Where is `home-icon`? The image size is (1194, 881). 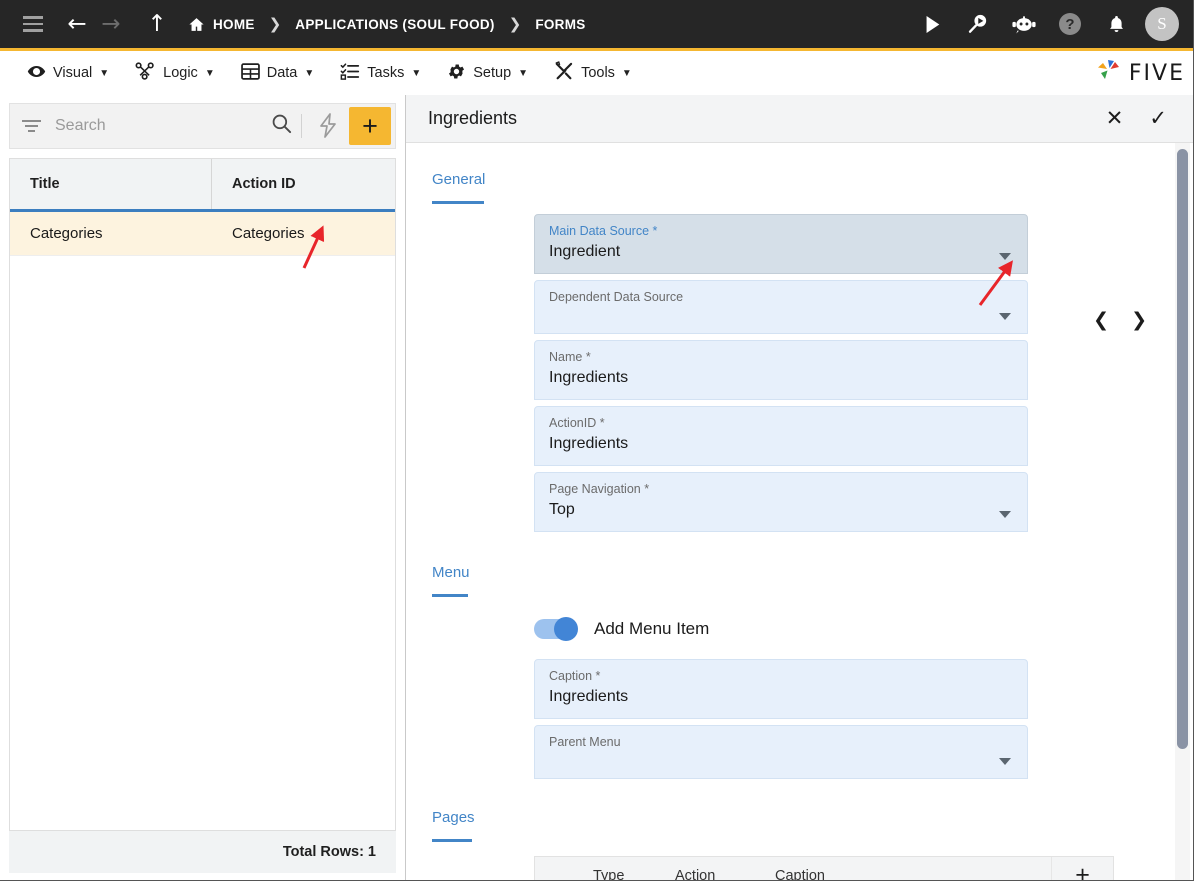 home-icon is located at coordinates (196, 24).